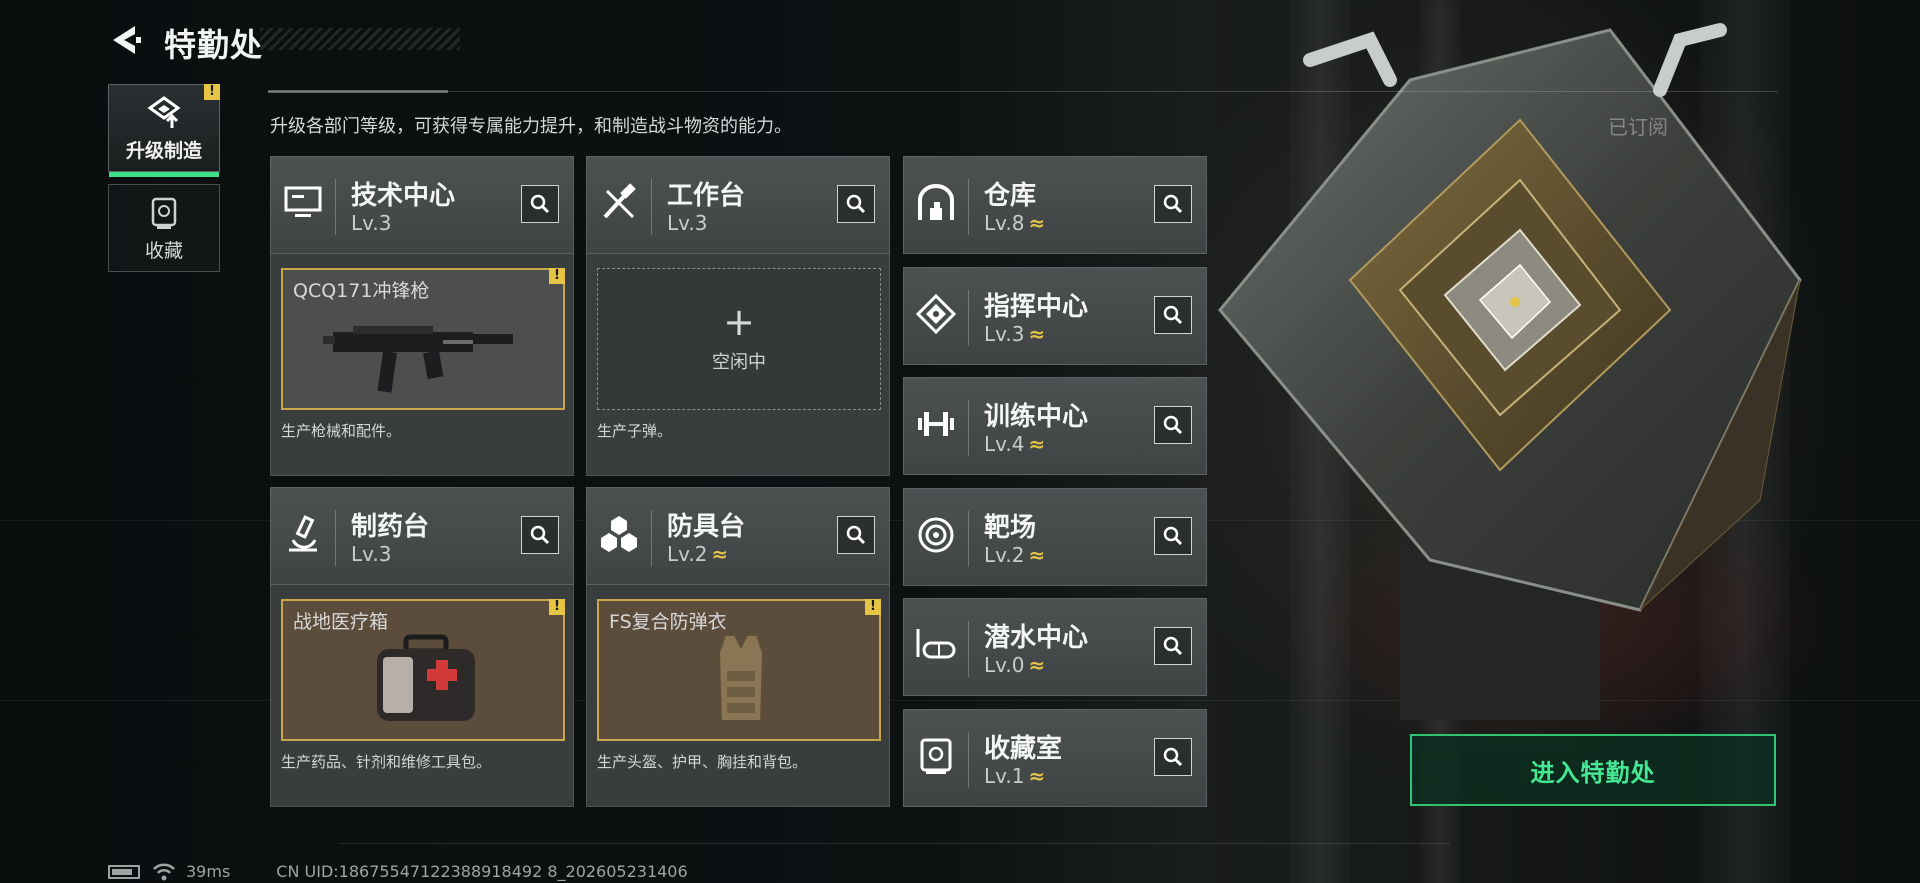 This screenshot has width=1920, height=883. Describe the element at coordinates (531, 126) in the screenshot. I see `section-description: 升级各部门等级，可获得专属能力提升，和制造战斗物资的能力。` at that location.